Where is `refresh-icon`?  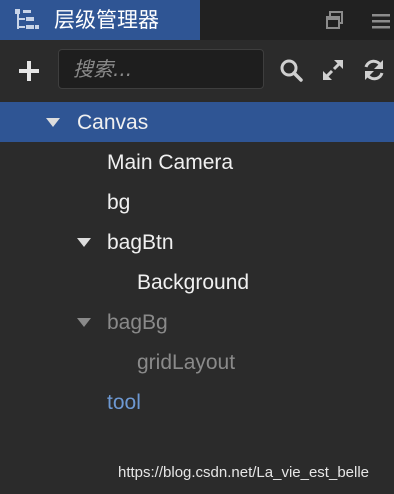 refresh-icon is located at coordinates (374, 70).